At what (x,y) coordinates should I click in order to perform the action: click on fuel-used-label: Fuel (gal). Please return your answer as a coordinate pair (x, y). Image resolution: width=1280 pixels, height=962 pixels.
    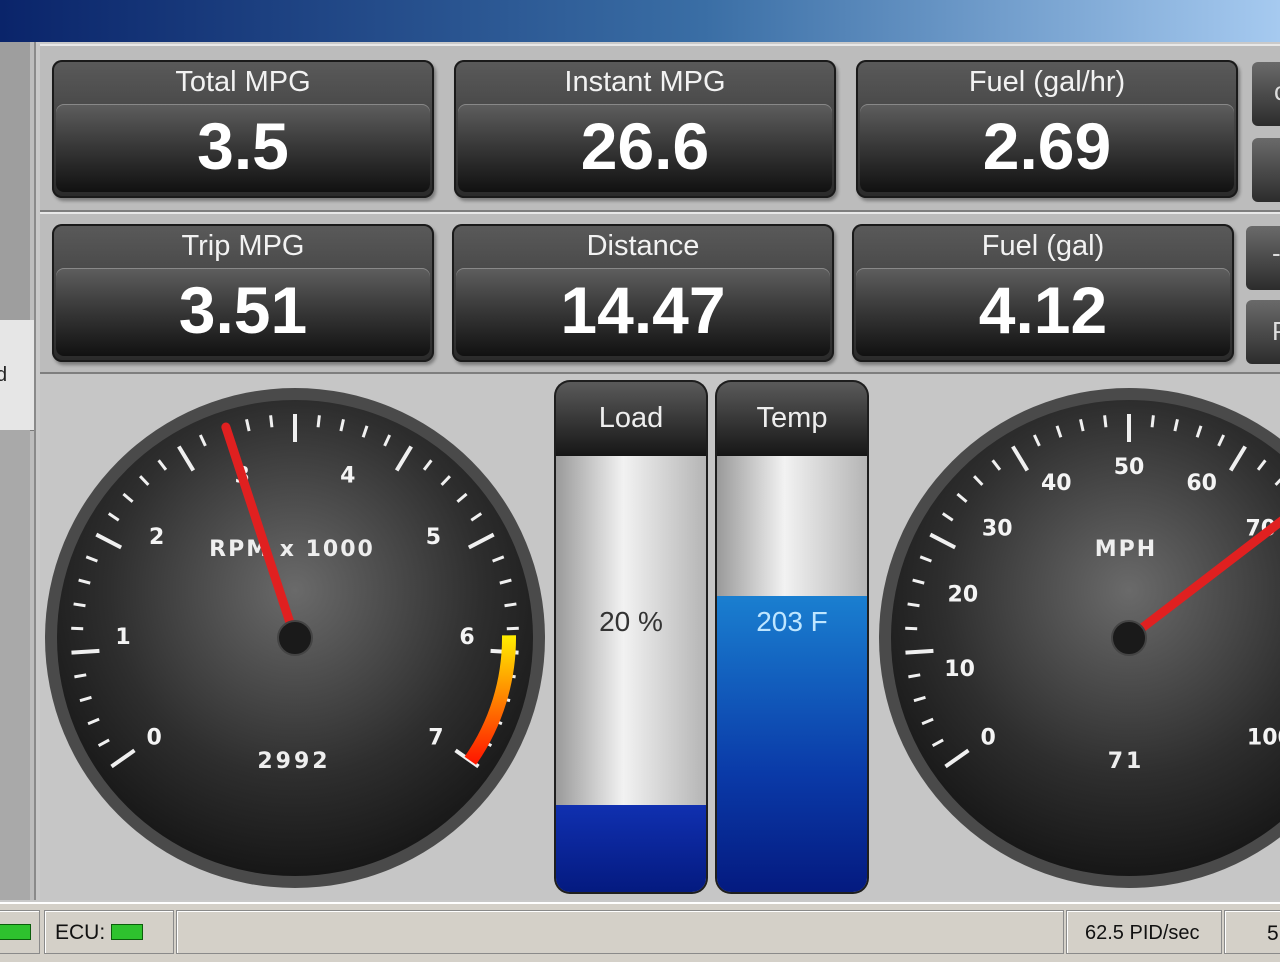
    Looking at the image, I should click on (1043, 246).